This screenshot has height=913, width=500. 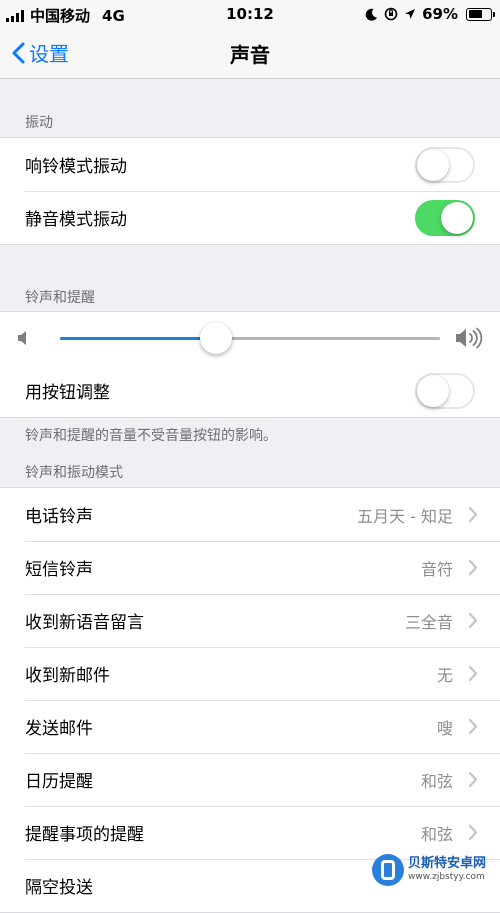 I want to click on row-label: 发送邮件, so click(x=59, y=729).